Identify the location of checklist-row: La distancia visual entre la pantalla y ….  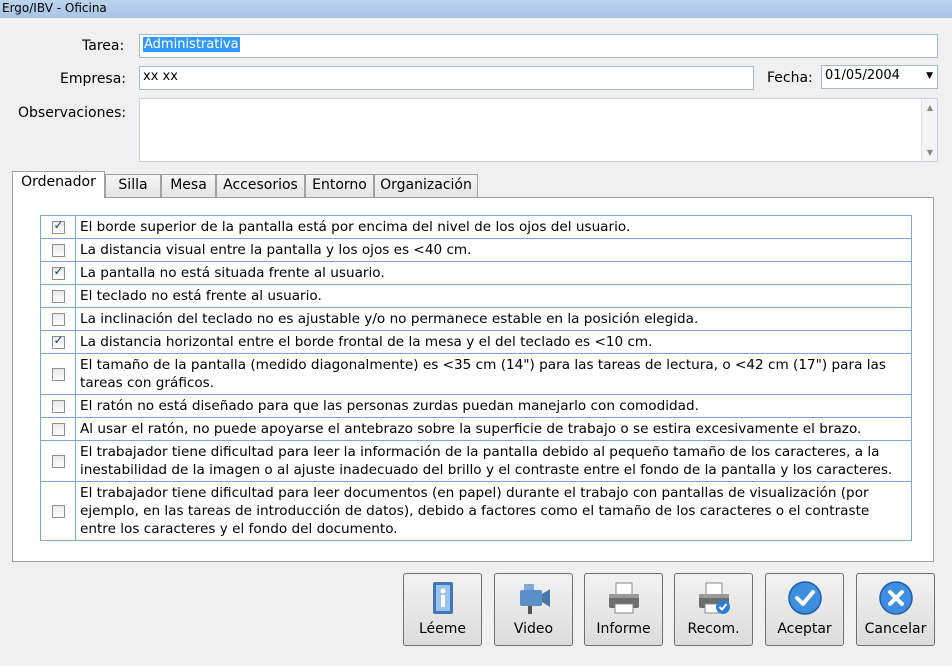
(476, 250).